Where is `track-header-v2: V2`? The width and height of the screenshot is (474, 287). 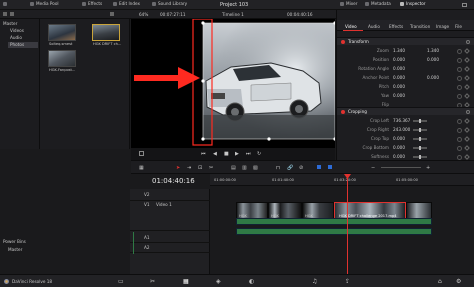
track-header-v2: V2 is located at coordinates (170, 195).